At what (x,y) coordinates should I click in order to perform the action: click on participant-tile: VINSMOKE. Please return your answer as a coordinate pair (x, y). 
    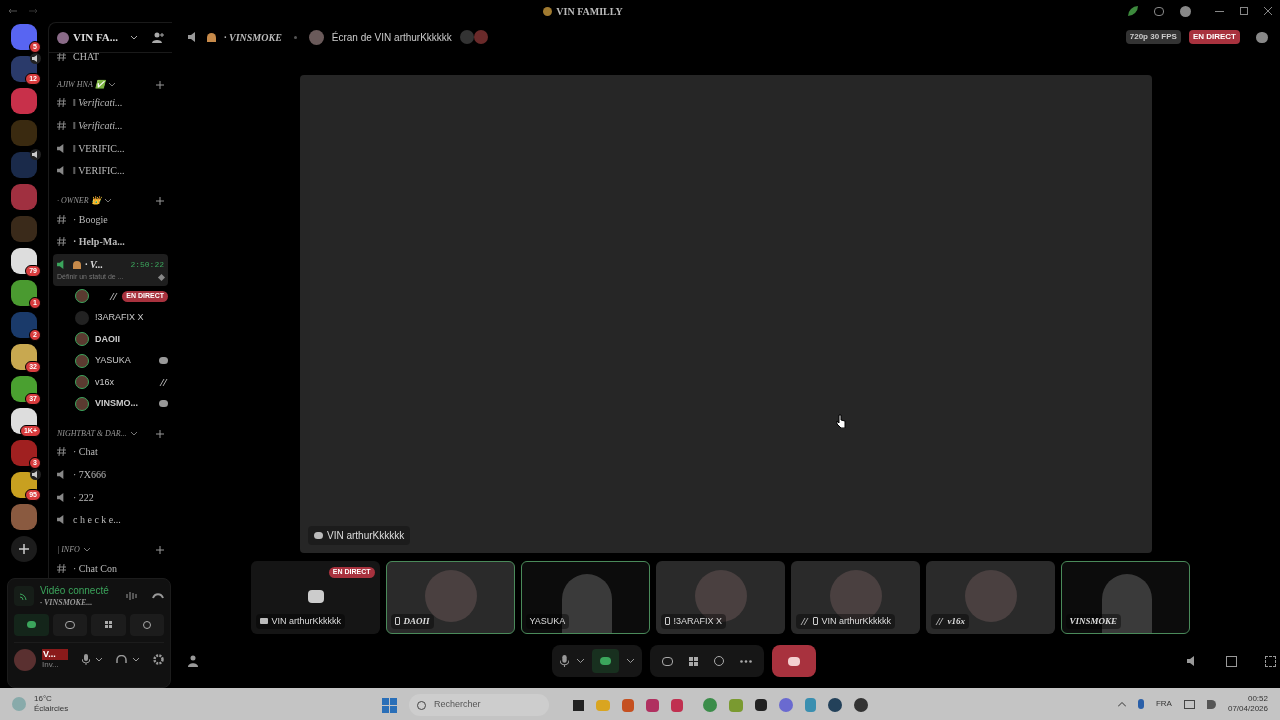
    Looking at the image, I should click on (1125, 597).